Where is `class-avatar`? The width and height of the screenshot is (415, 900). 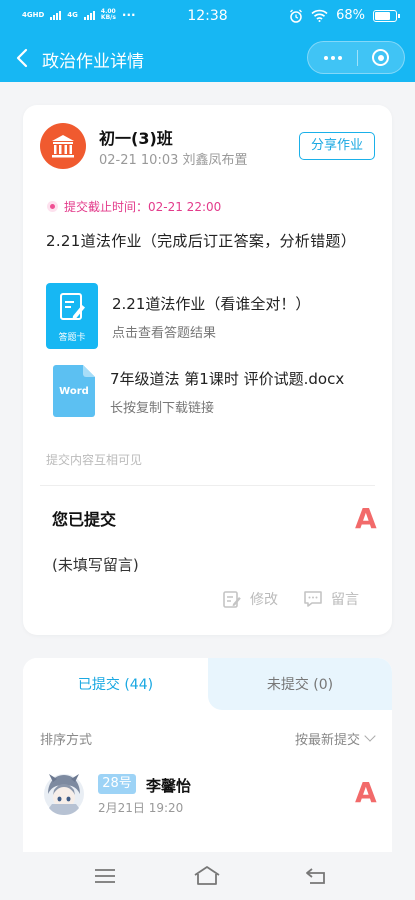 class-avatar is located at coordinates (63, 146).